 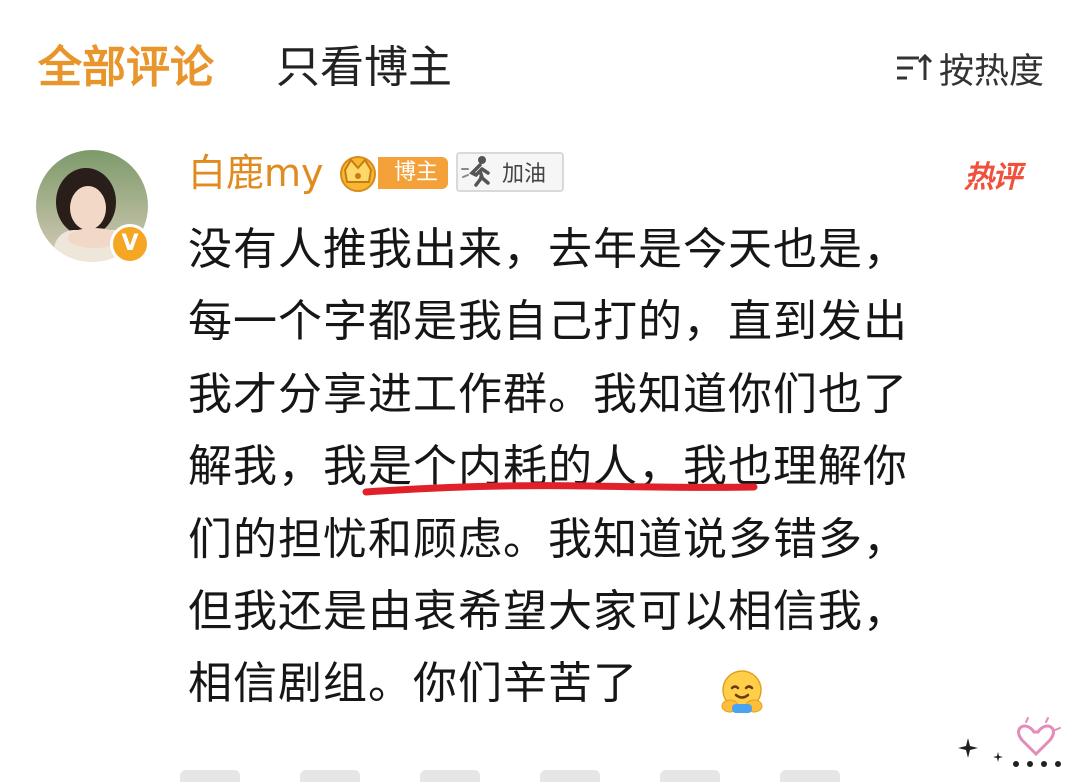 I want to click on fan-badge-label: 加油, so click(x=524, y=174).